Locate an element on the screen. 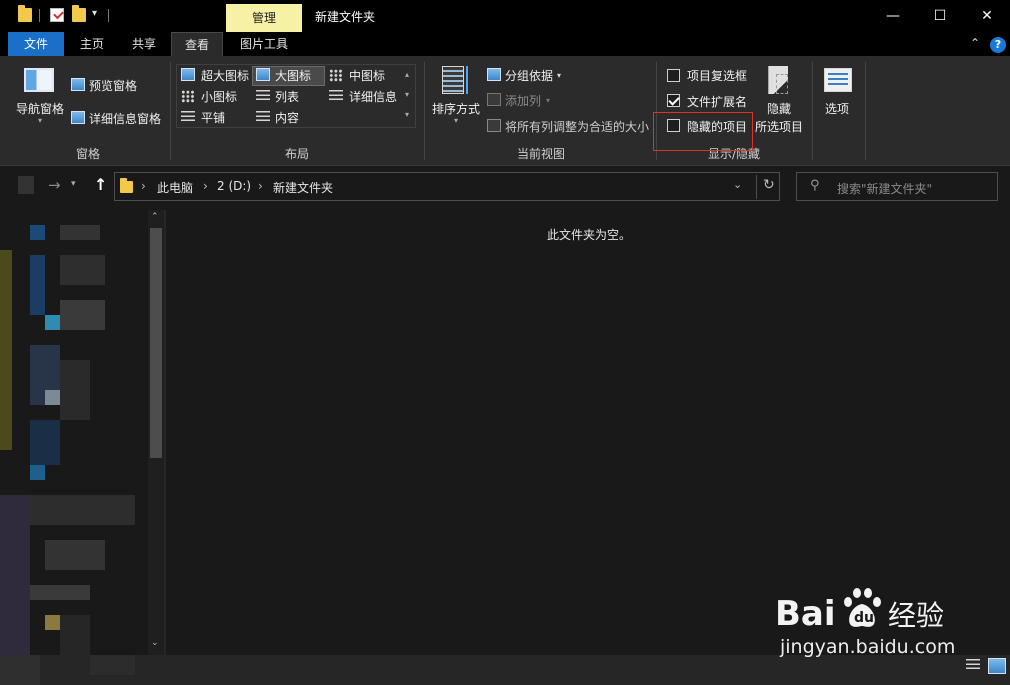 The height and width of the screenshot is (685, 1010). group-by-button: 分组依据 is located at coordinates (529, 75).